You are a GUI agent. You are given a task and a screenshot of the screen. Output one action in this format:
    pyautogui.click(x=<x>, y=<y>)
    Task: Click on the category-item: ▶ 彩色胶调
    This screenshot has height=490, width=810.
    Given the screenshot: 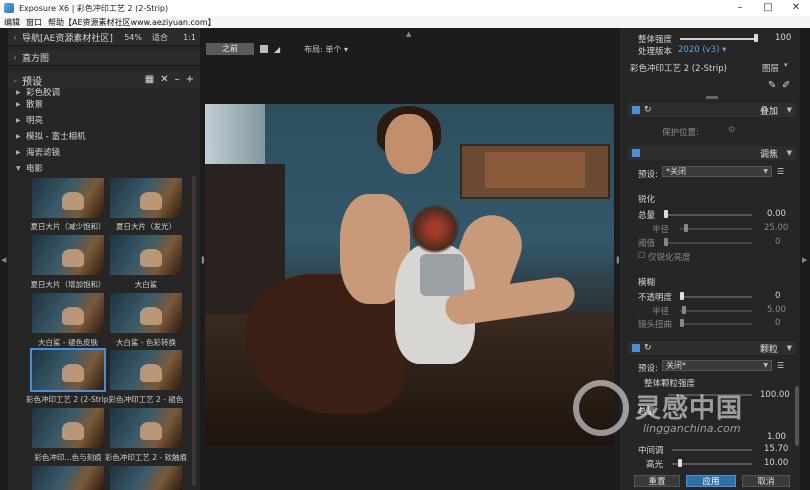 What is the action you would take?
    pyautogui.click(x=108, y=92)
    